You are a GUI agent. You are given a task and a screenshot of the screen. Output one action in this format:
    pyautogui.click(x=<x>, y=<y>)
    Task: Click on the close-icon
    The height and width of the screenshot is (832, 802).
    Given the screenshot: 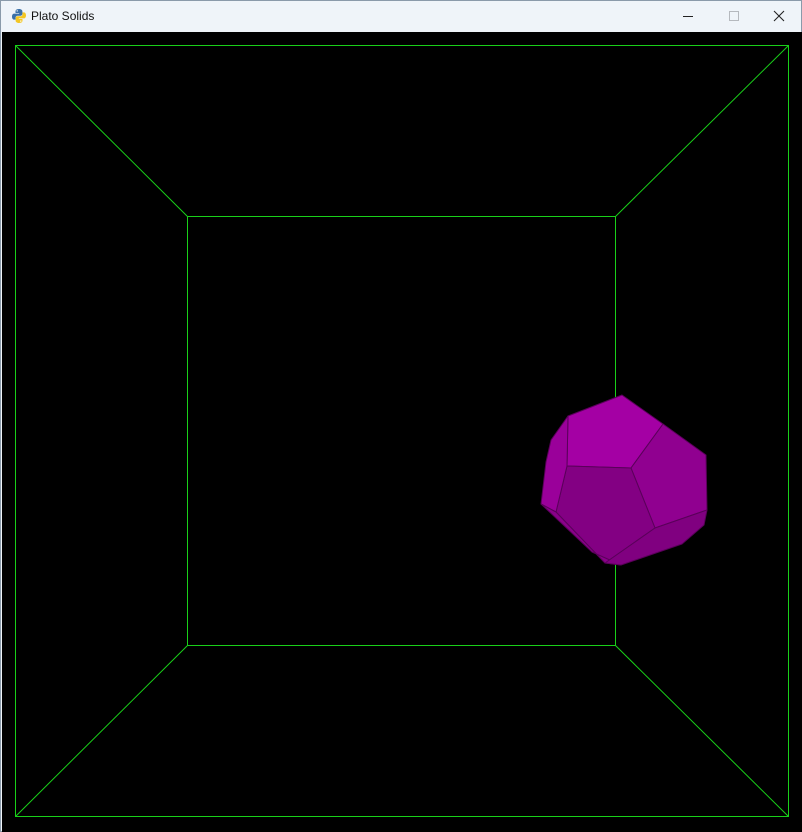 What is the action you would take?
    pyautogui.click(x=779, y=16)
    